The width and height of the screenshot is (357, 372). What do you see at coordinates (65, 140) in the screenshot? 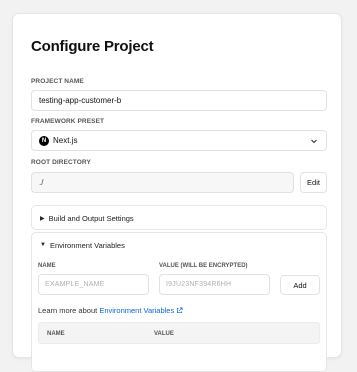
I see `framework-preset-value: Next.js` at bounding box center [65, 140].